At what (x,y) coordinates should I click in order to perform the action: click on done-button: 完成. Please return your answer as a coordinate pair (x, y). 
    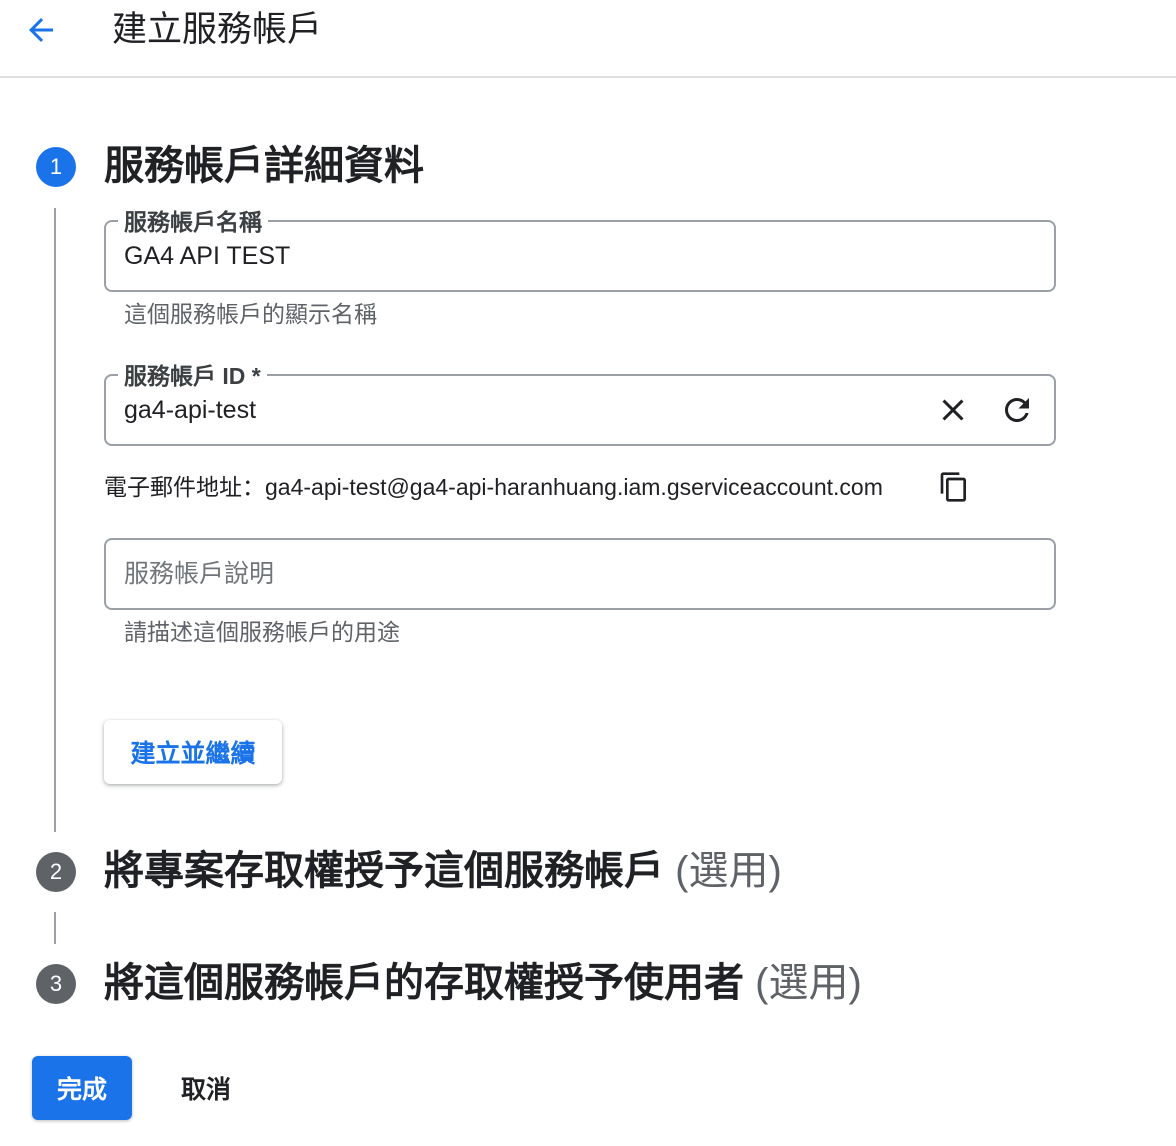
    Looking at the image, I should click on (82, 1088).